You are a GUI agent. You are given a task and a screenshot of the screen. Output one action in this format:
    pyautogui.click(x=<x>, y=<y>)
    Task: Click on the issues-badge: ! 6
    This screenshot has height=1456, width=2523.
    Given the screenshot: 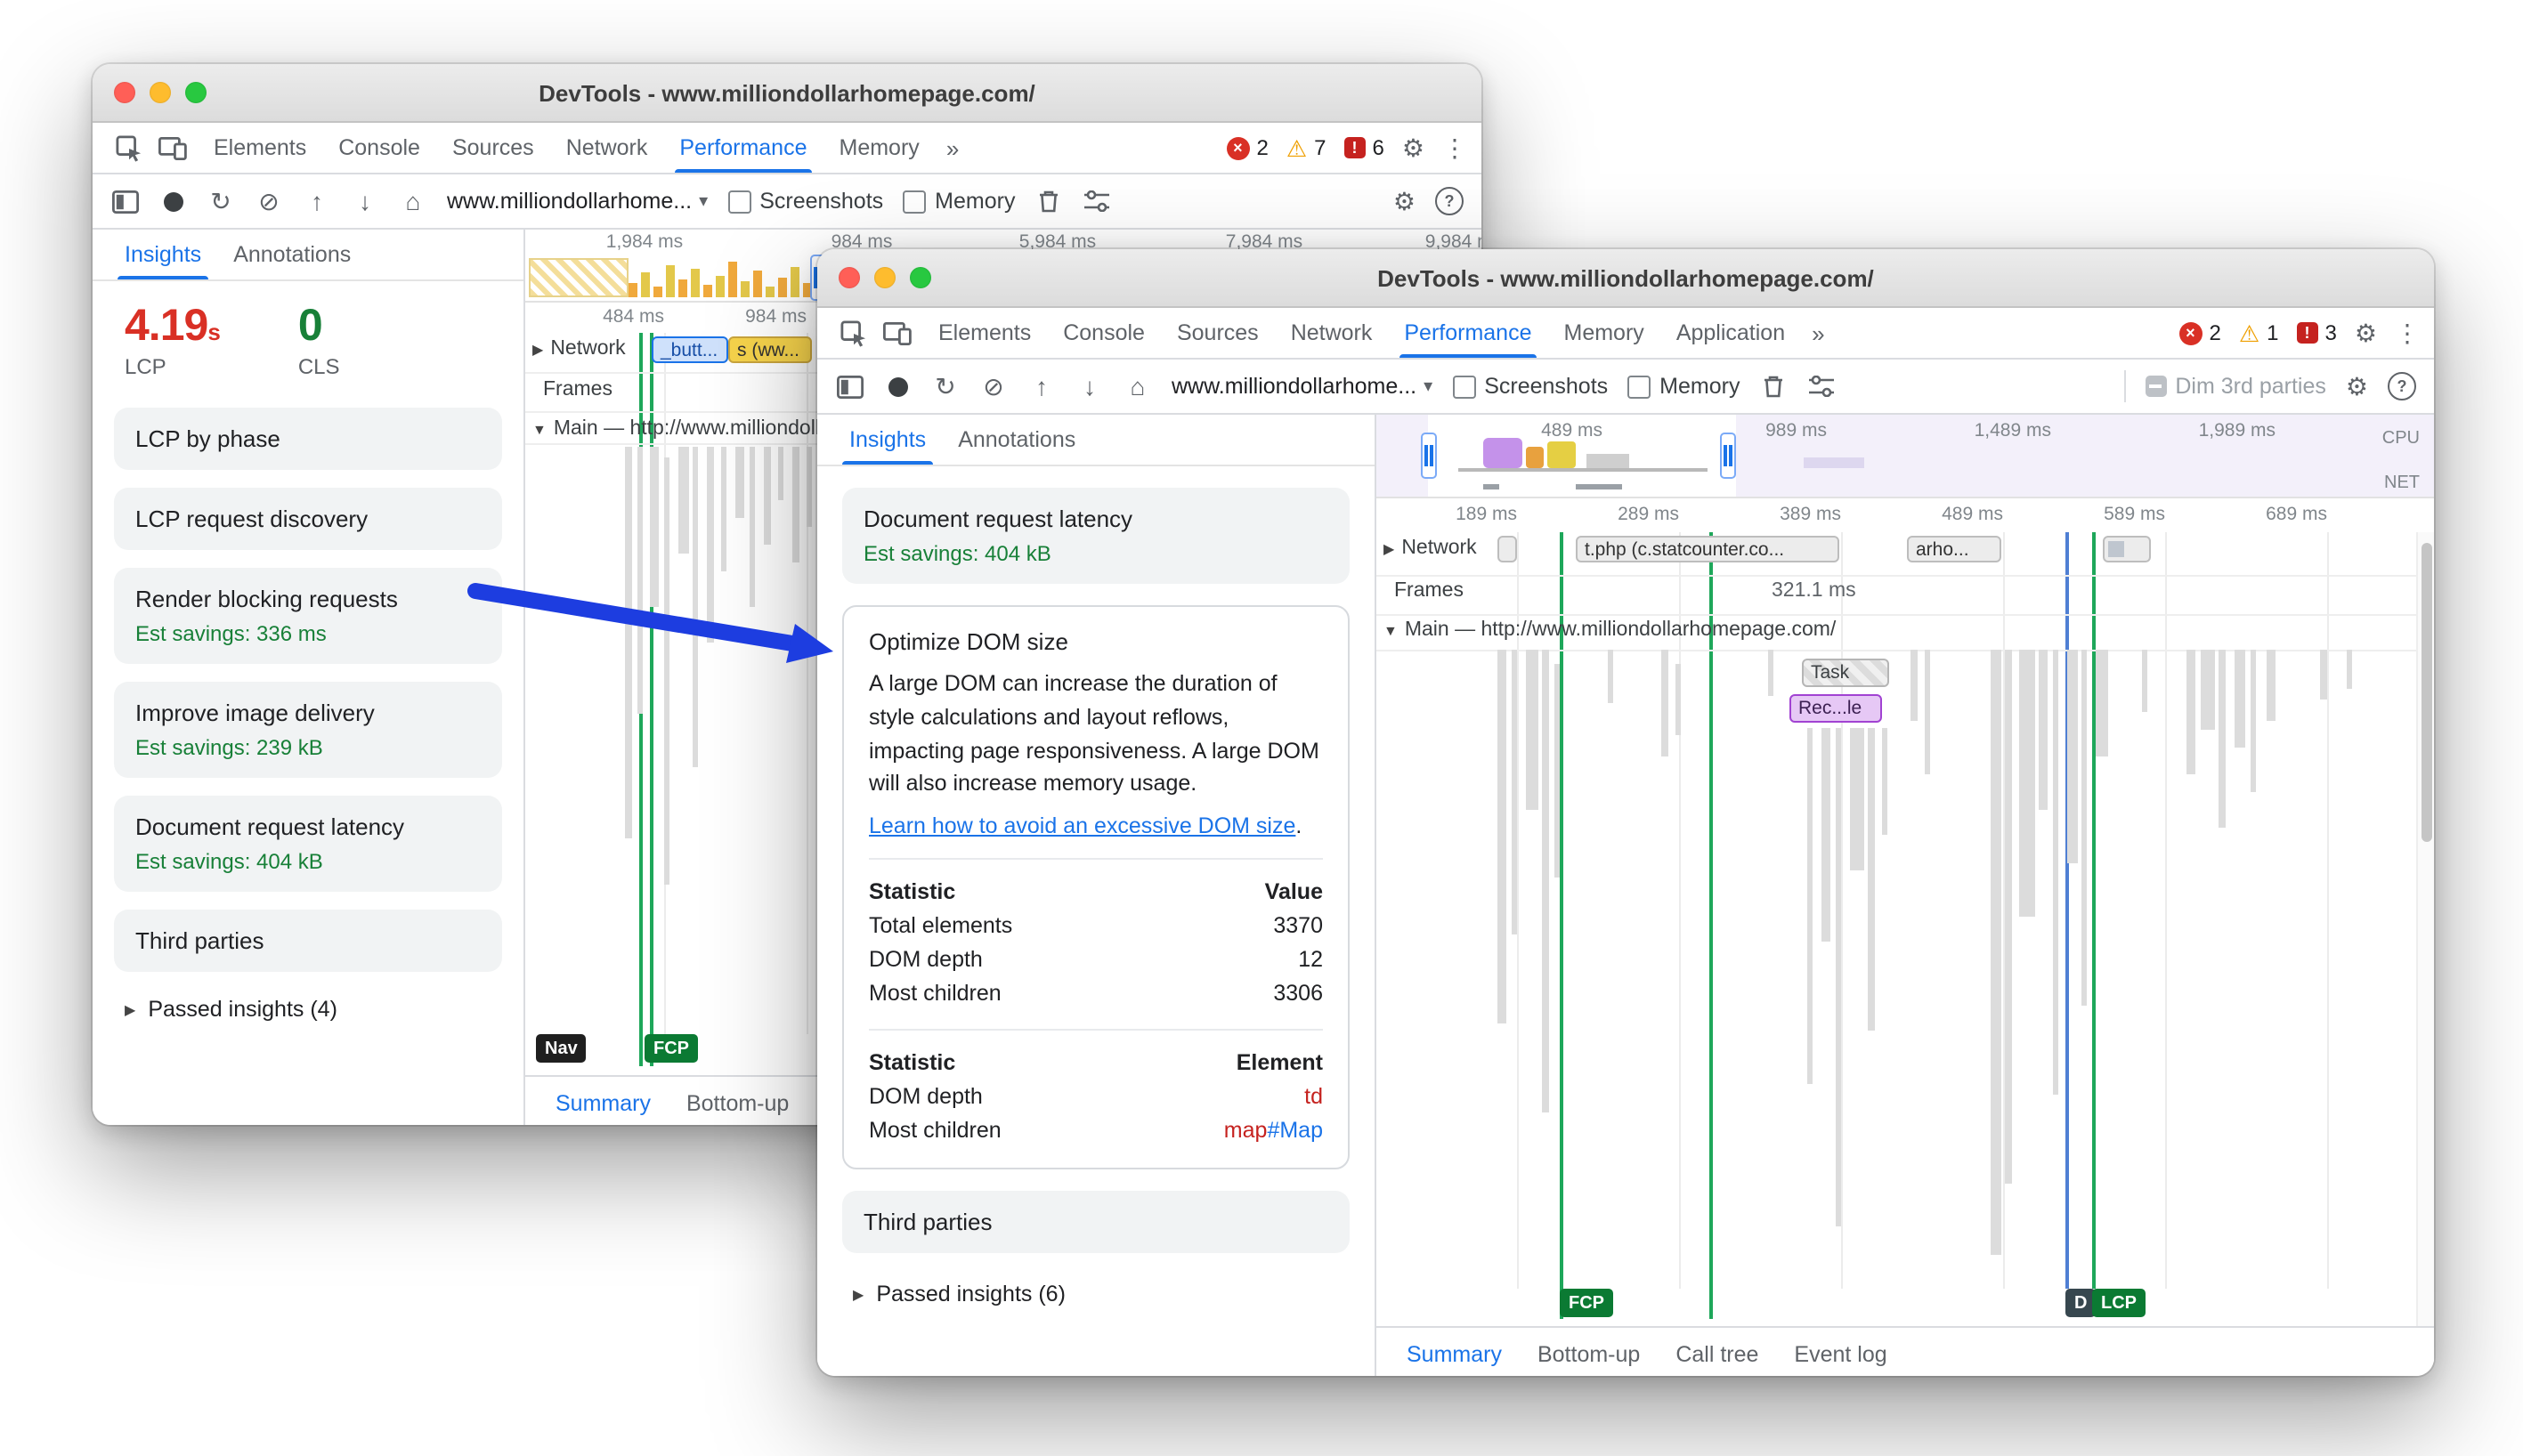 What is the action you would take?
    pyautogui.click(x=1363, y=147)
    